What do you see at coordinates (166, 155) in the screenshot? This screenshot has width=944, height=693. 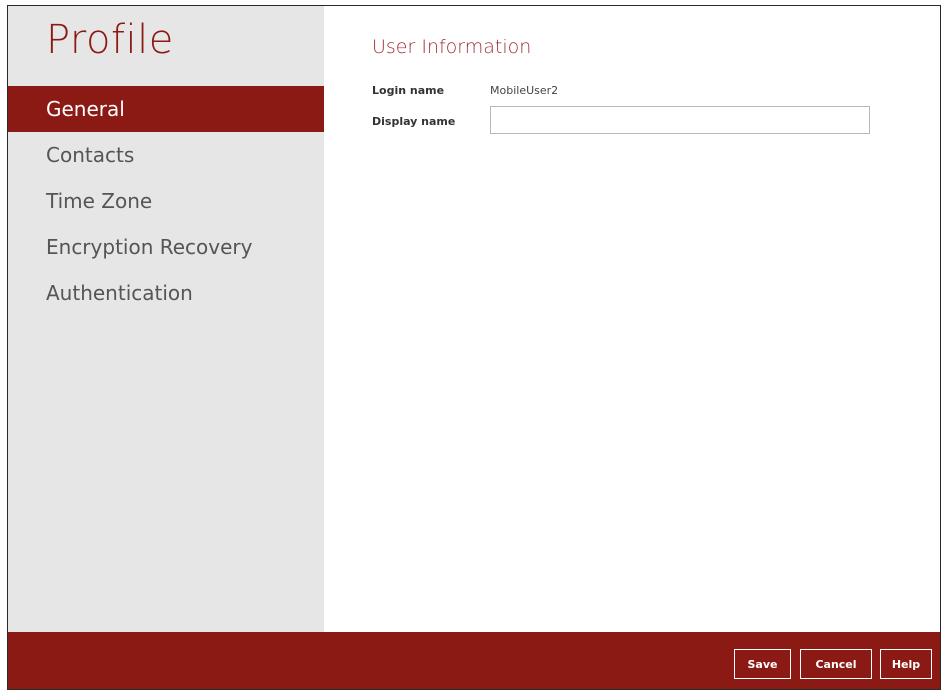 I see `sidebar-item-contacts: Contacts` at bounding box center [166, 155].